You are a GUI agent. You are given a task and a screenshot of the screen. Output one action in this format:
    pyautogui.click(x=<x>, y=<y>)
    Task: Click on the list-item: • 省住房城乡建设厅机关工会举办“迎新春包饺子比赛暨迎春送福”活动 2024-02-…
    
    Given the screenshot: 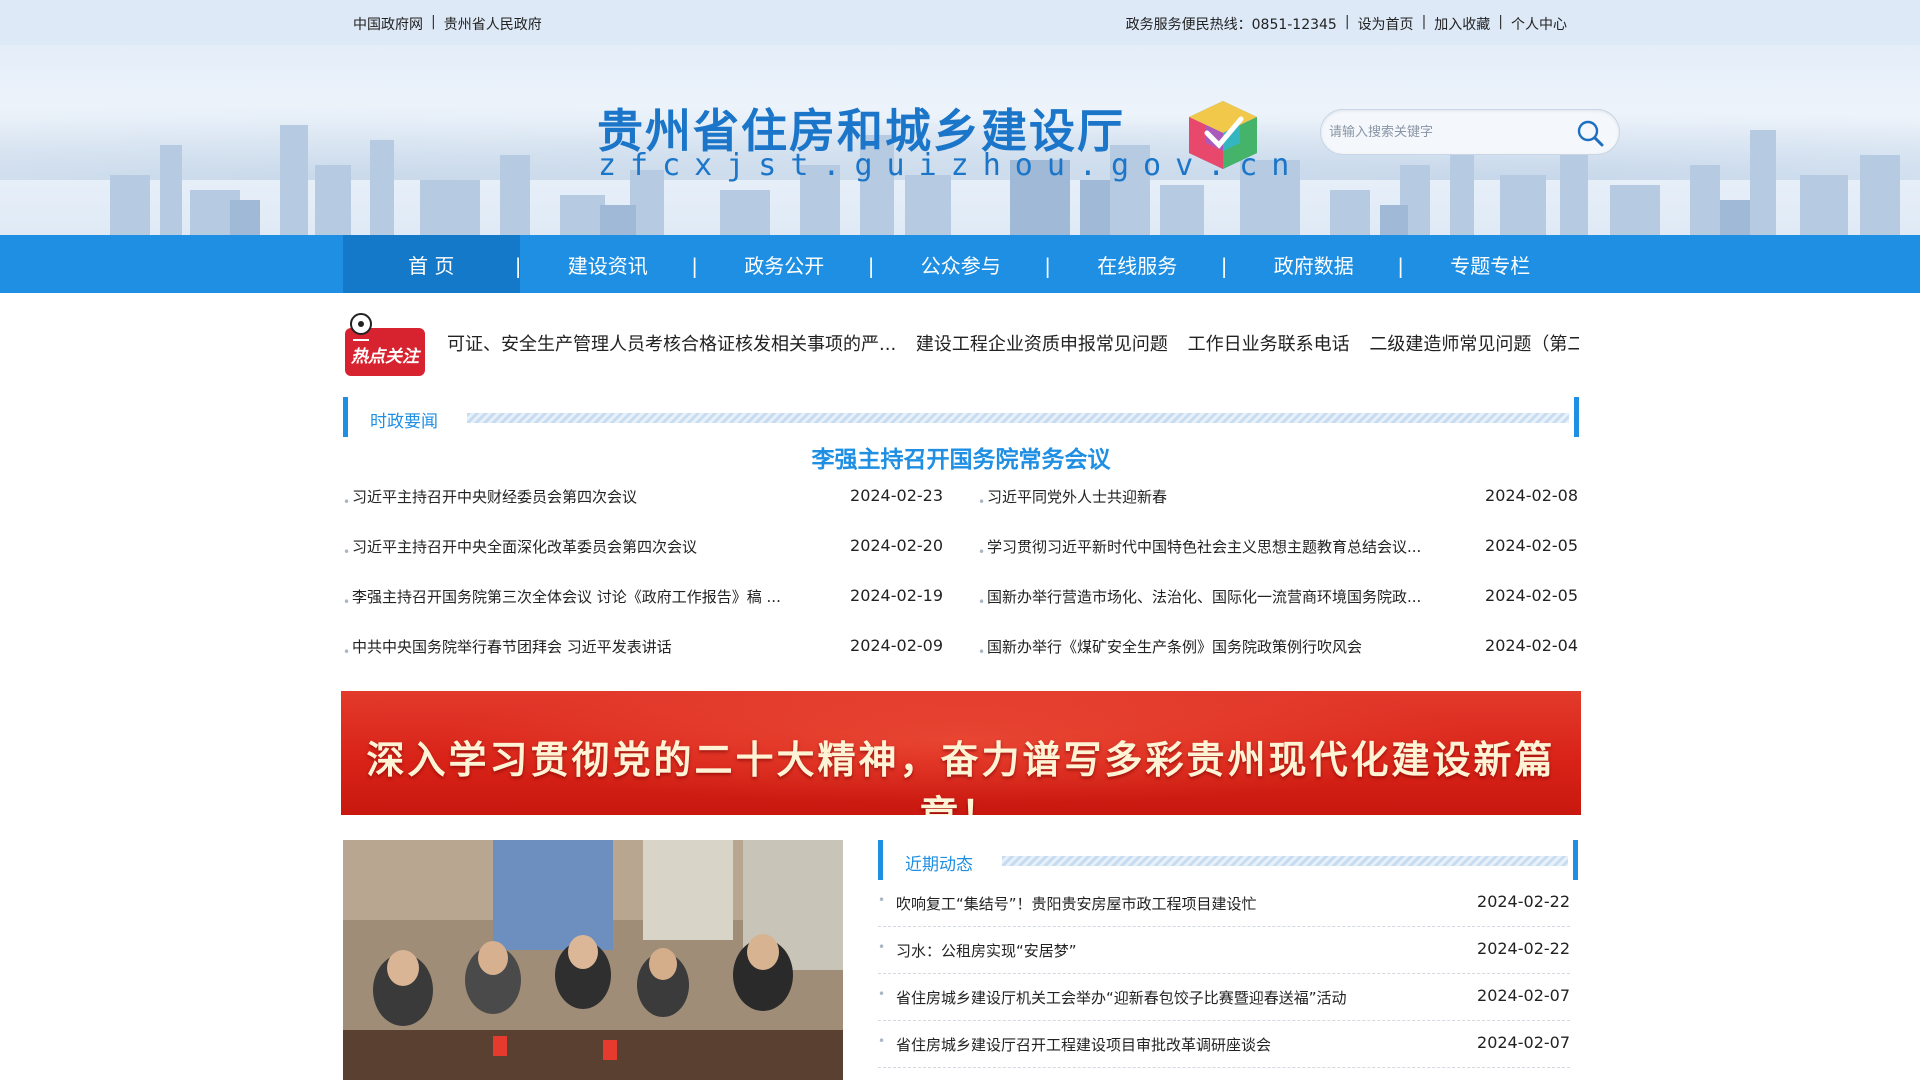 What is the action you would take?
    pyautogui.click(x=1224, y=997)
    